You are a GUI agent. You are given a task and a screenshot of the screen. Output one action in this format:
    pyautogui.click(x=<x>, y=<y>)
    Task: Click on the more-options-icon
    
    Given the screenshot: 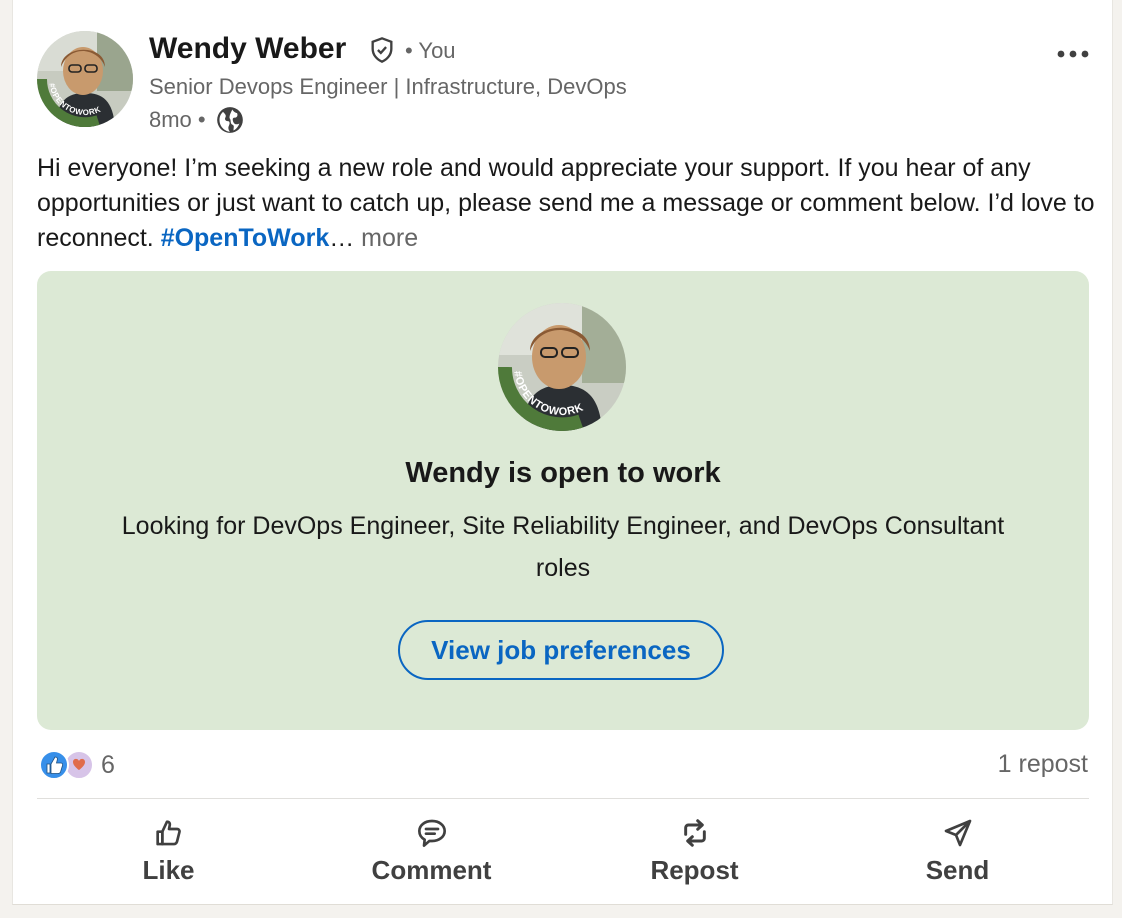 What is the action you would take?
    pyautogui.click(x=1073, y=54)
    